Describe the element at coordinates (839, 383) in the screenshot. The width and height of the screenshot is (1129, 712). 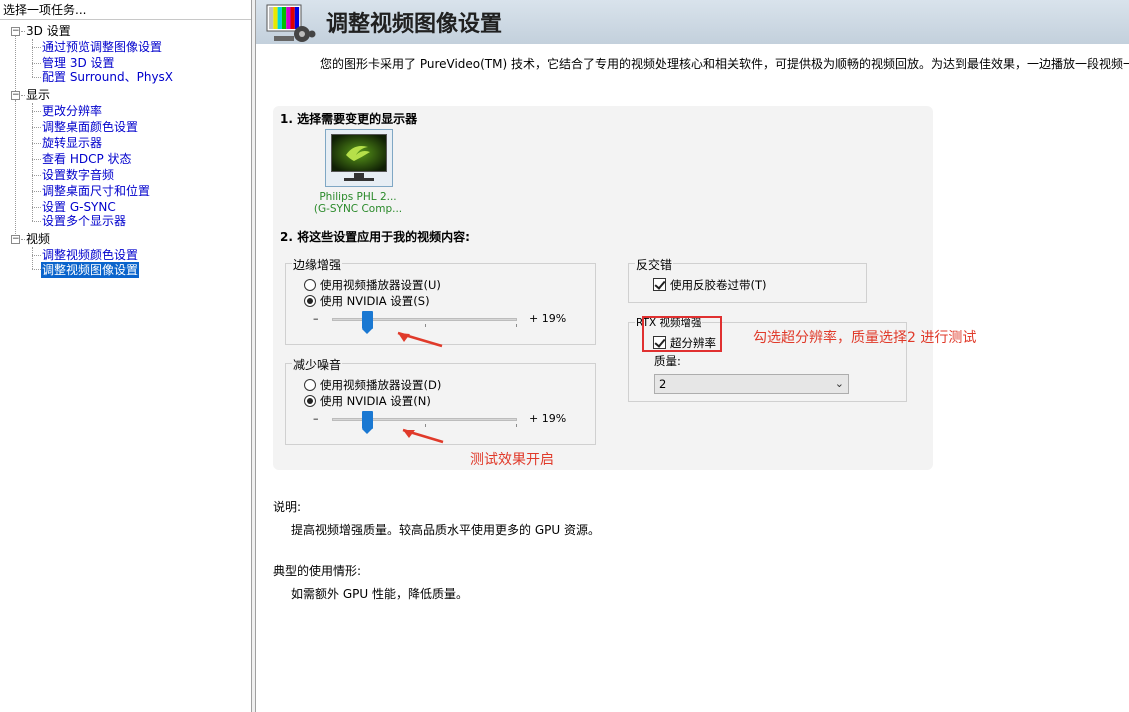
I see `chevron-down-icon: ⌄` at that location.